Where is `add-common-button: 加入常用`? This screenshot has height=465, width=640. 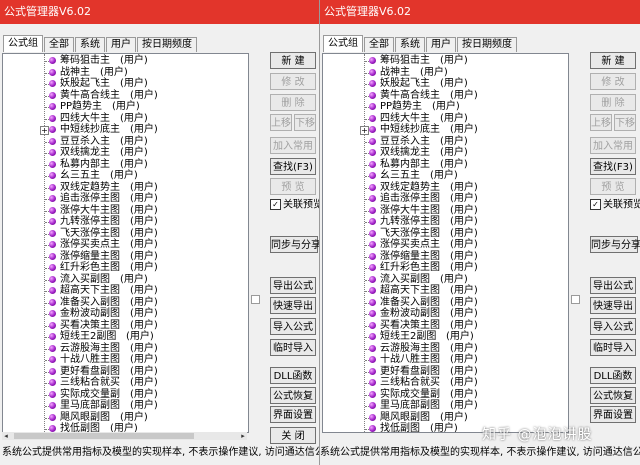
add-common-button: 加入常用 is located at coordinates (613, 145).